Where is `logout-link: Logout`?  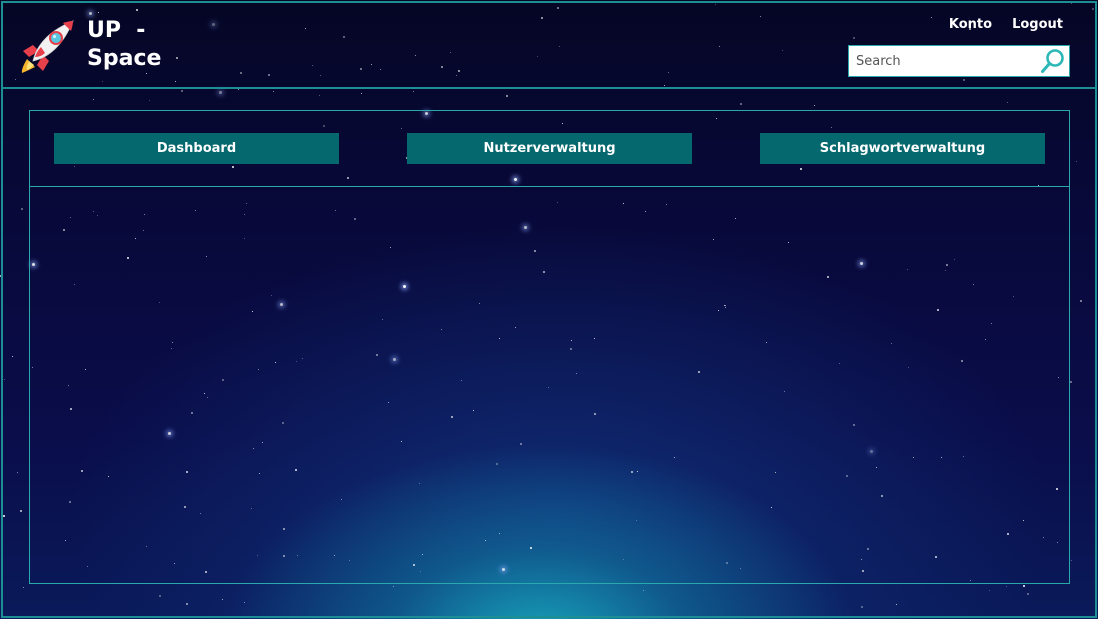 logout-link: Logout is located at coordinates (1037, 24).